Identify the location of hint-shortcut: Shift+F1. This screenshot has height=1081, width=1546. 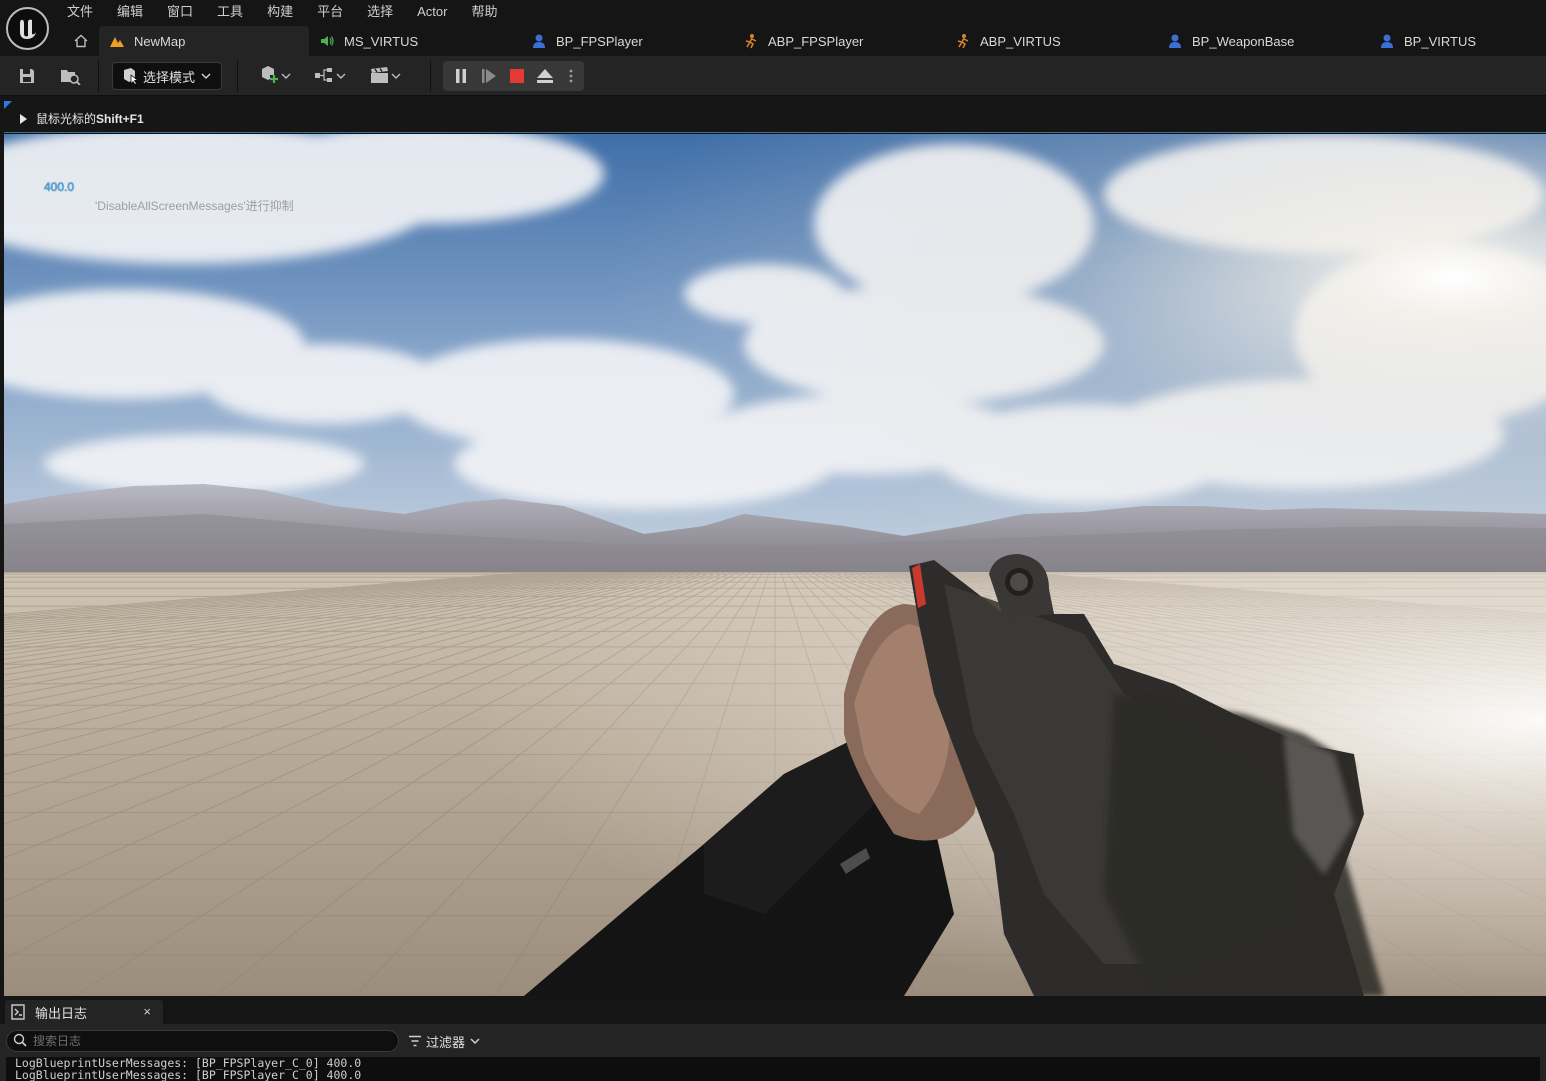
(120, 118).